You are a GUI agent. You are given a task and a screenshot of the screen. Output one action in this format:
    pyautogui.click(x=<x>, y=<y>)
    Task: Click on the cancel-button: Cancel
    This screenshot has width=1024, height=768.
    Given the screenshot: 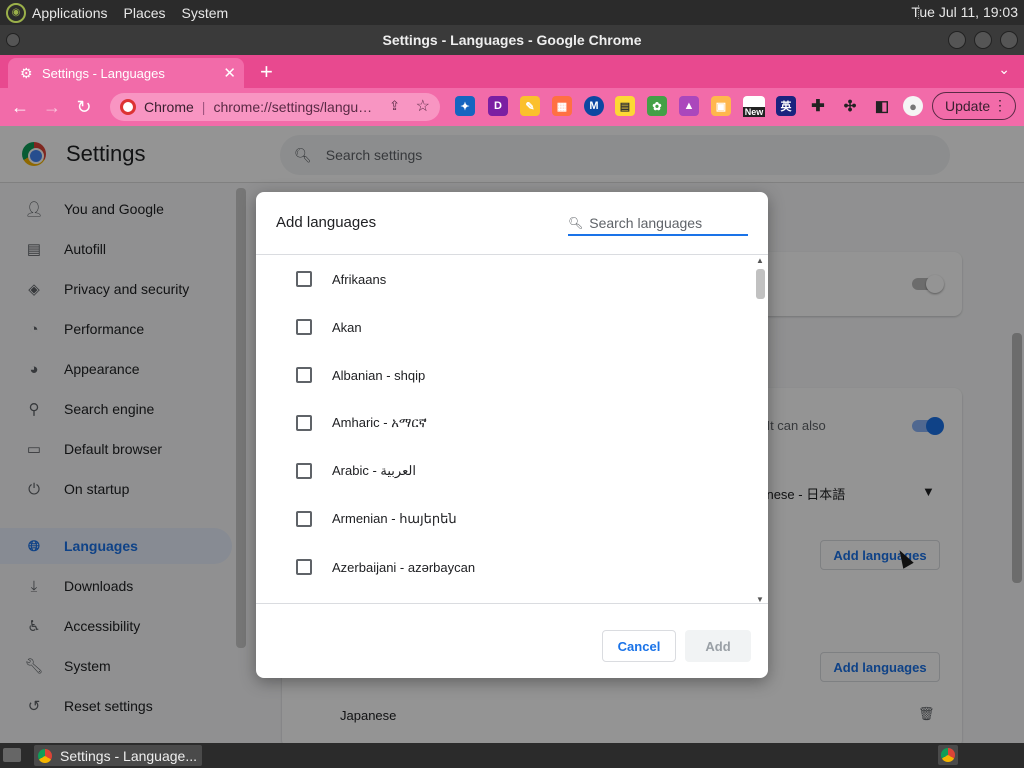 What is the action you would take?
    pyautogui.click(x=639, y=646)
    